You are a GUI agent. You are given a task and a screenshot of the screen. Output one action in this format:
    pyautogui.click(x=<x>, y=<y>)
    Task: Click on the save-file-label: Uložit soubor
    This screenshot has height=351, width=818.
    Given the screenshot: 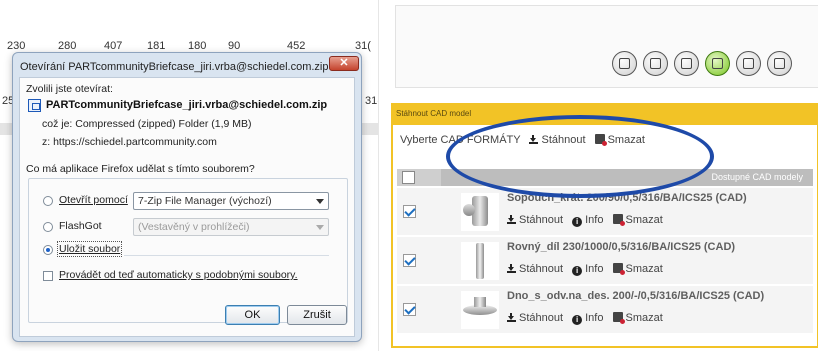 What is the action you would take?
    pyautogui.click(x=89, y=249)
    